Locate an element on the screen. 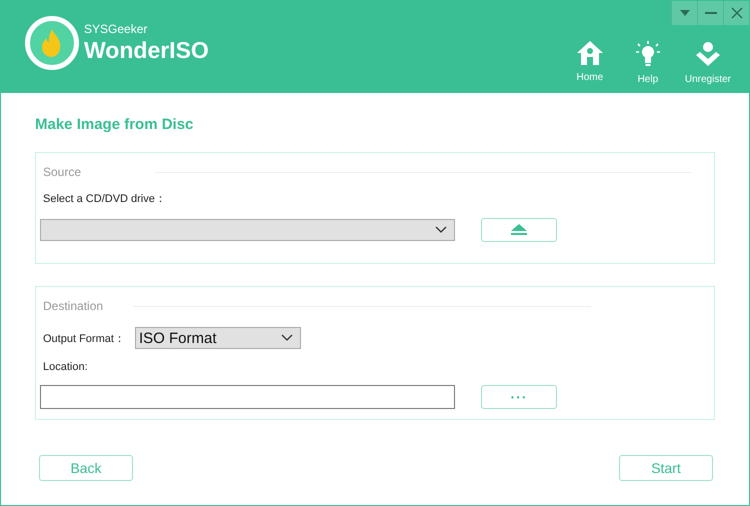 The image size is (750, 506). field-label: Select a CD/DVD drive： is located at coordinates (105, 199).